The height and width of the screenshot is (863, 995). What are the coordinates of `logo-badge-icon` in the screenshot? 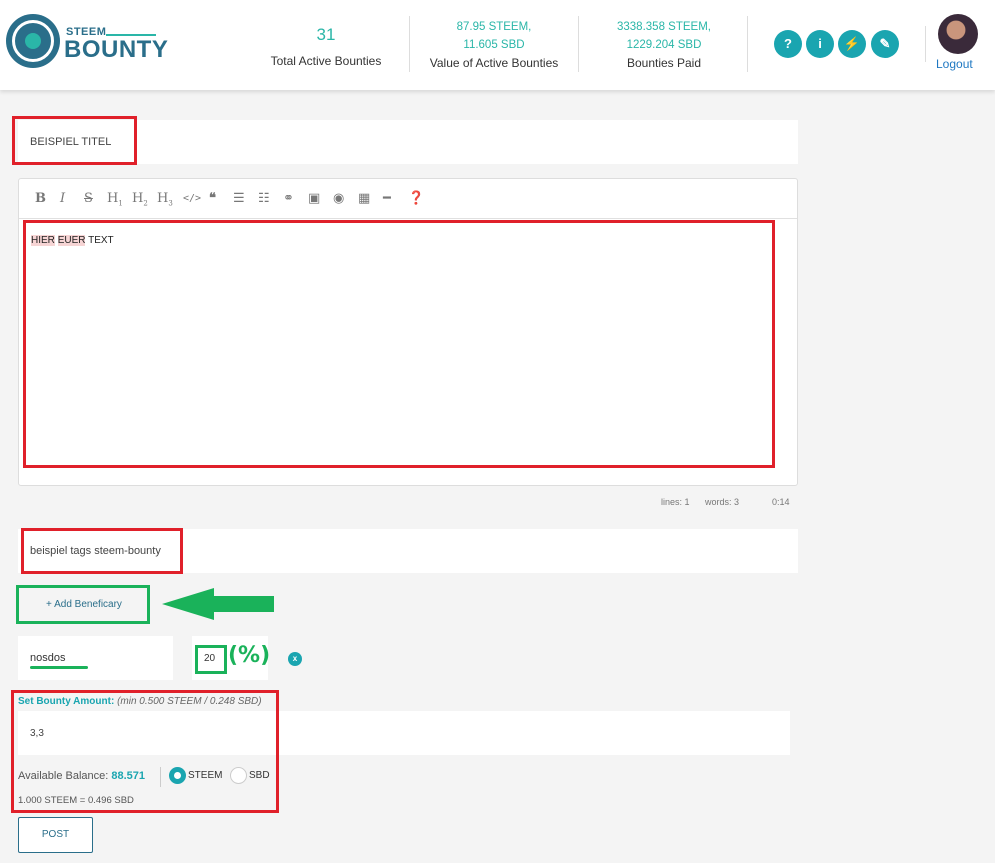 It's located at (33, 41).